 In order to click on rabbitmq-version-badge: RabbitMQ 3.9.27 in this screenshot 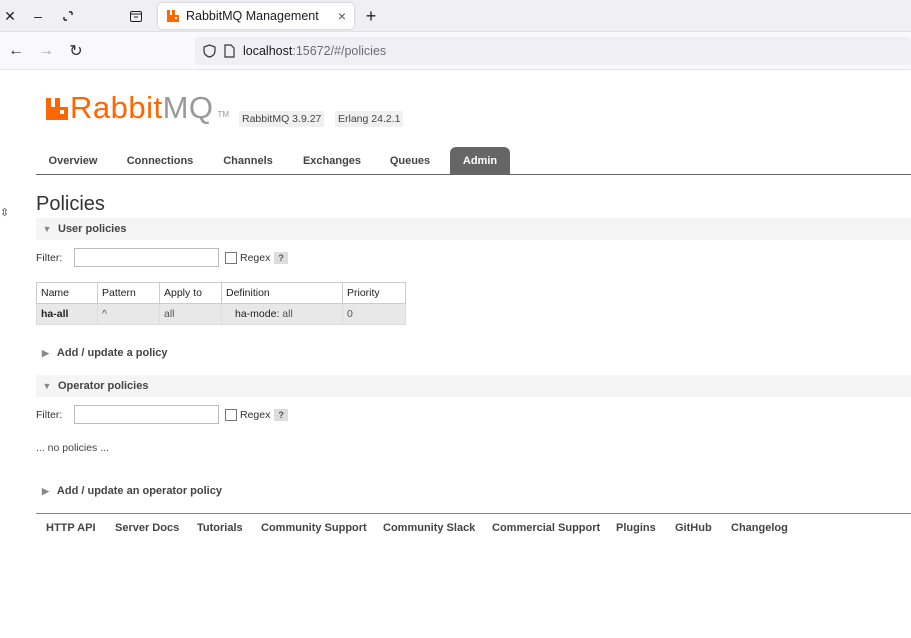, I will do `click(282, 119)`.